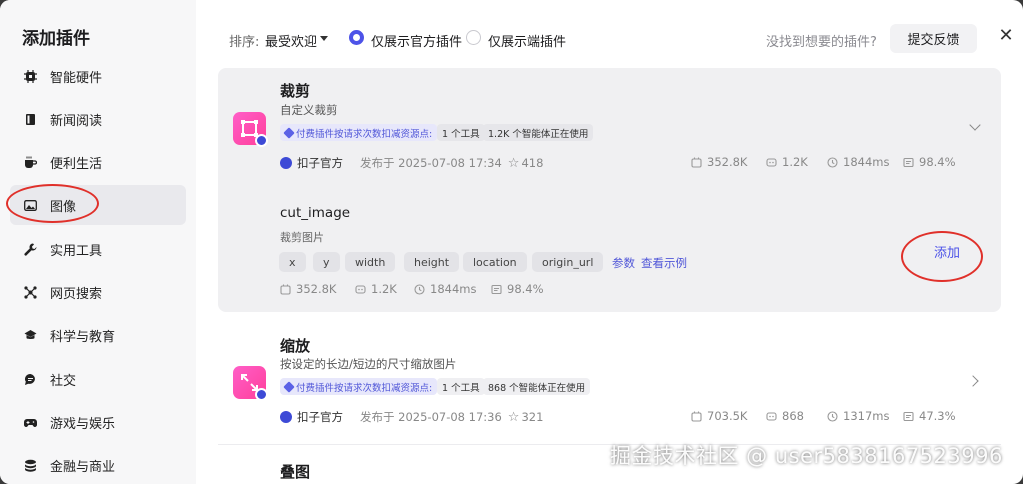 Image resolution: width=1023 pixels, height=484 pixels. Describe the element at coordinates (30, 76) in the screenshot. I see `chip-icon` at that location.